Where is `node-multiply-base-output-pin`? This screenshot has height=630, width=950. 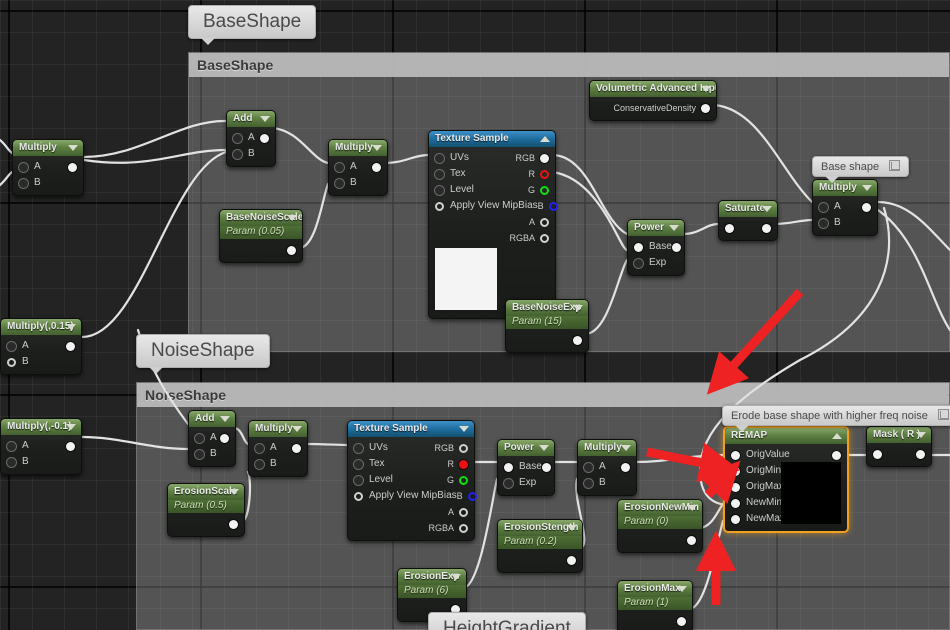 node-multiply-base-output-pin is located at coordinates (376, 167).